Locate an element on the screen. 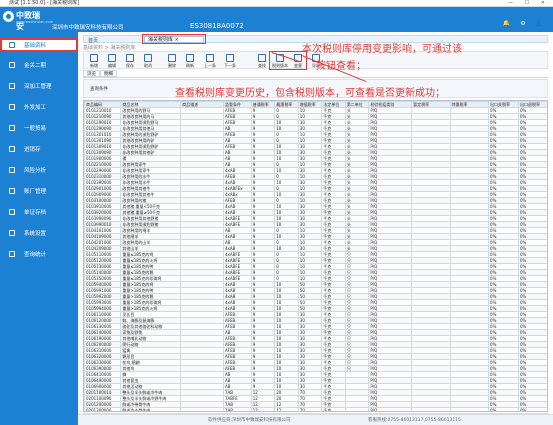 This screenshot has height=425, width=553. footer-support: 软件供应商:深圳市中致瑞安科技有限公司 is located at coordinates (249, 420).